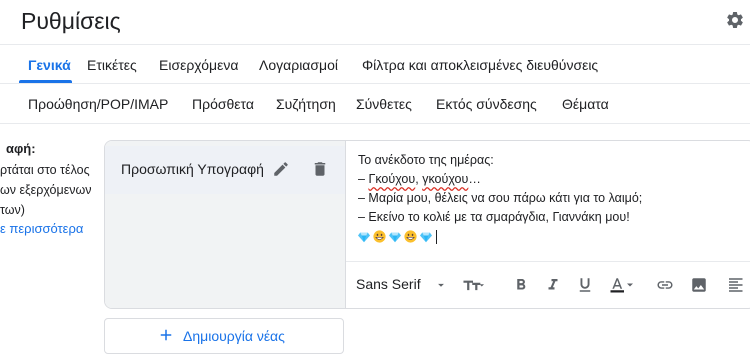  Describe the element at coordinates (665, 285) in the screenshot. I see `link-icon` at that location.